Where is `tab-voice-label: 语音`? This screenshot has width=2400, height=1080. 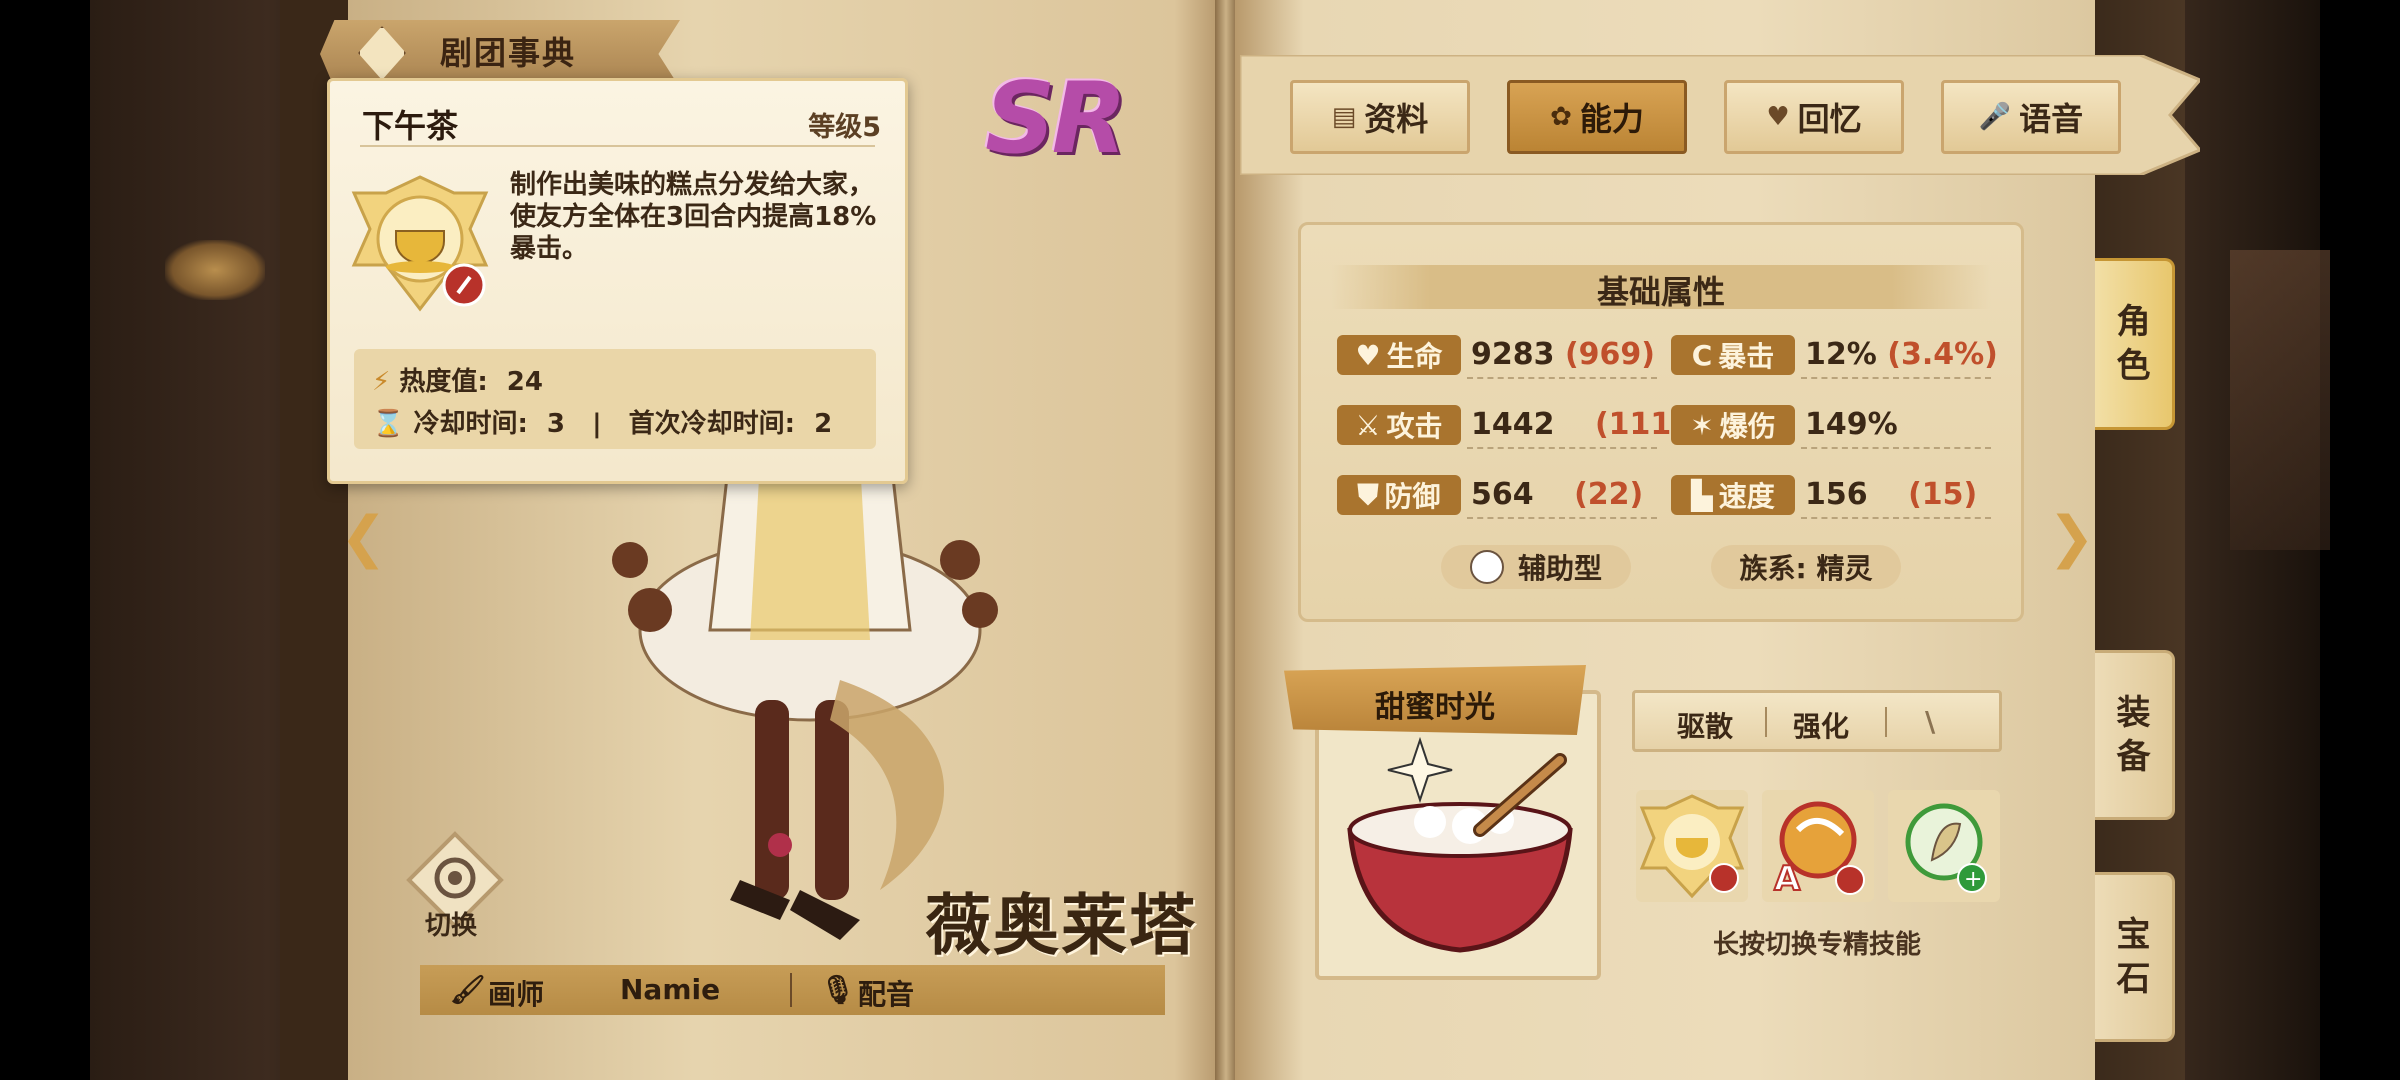
tab-voice-label: 语音 is located at coordinates (2051, 119).